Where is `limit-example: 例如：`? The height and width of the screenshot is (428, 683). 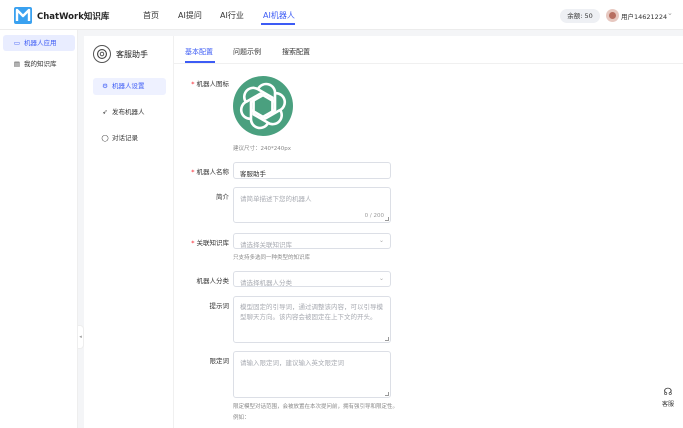
limit-example: 例如： is located at coordinates (241, 418).